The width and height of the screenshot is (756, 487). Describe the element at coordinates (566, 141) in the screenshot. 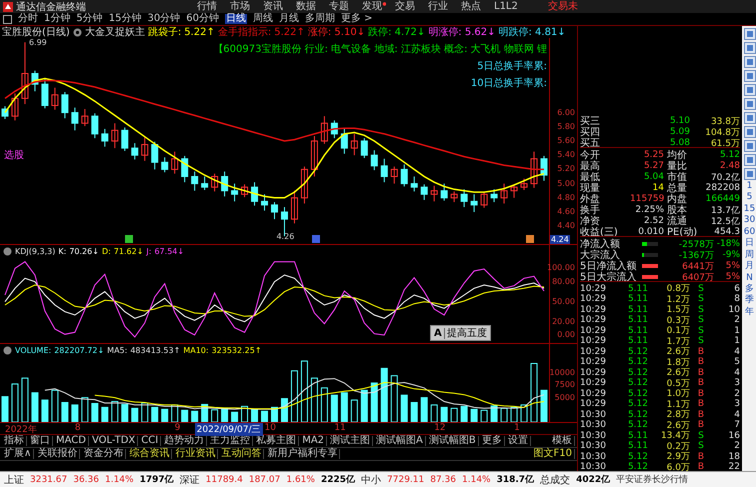

I see `axis-label: 5.60` at that location.